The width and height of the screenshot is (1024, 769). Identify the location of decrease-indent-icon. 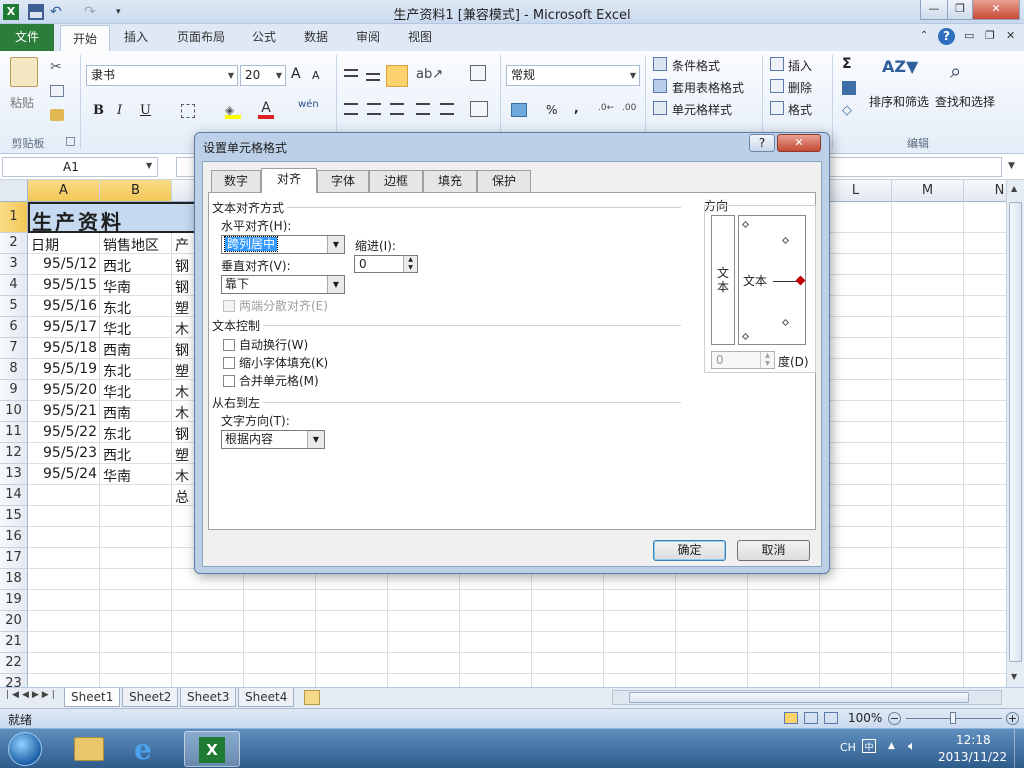
(423, 109).